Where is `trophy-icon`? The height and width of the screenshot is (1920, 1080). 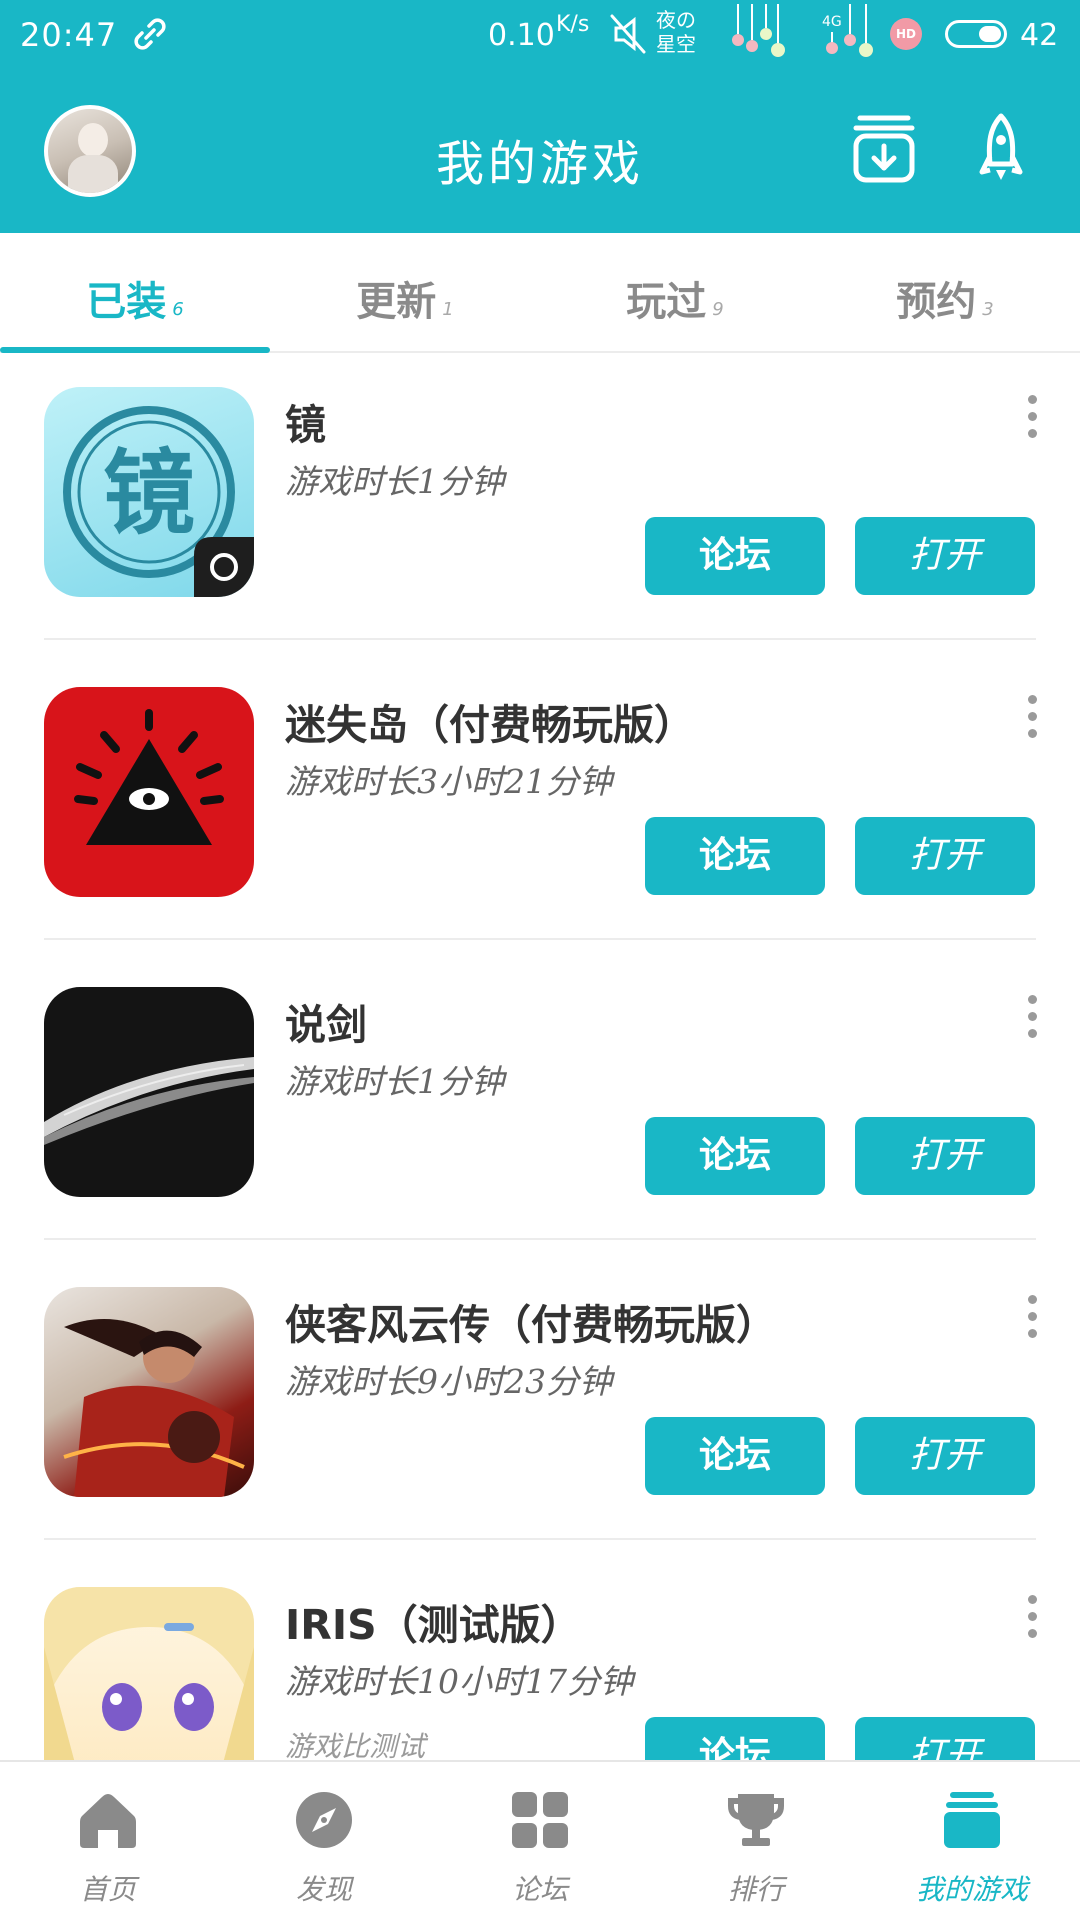
trophy-icon is located at coordinates (756, 1820).